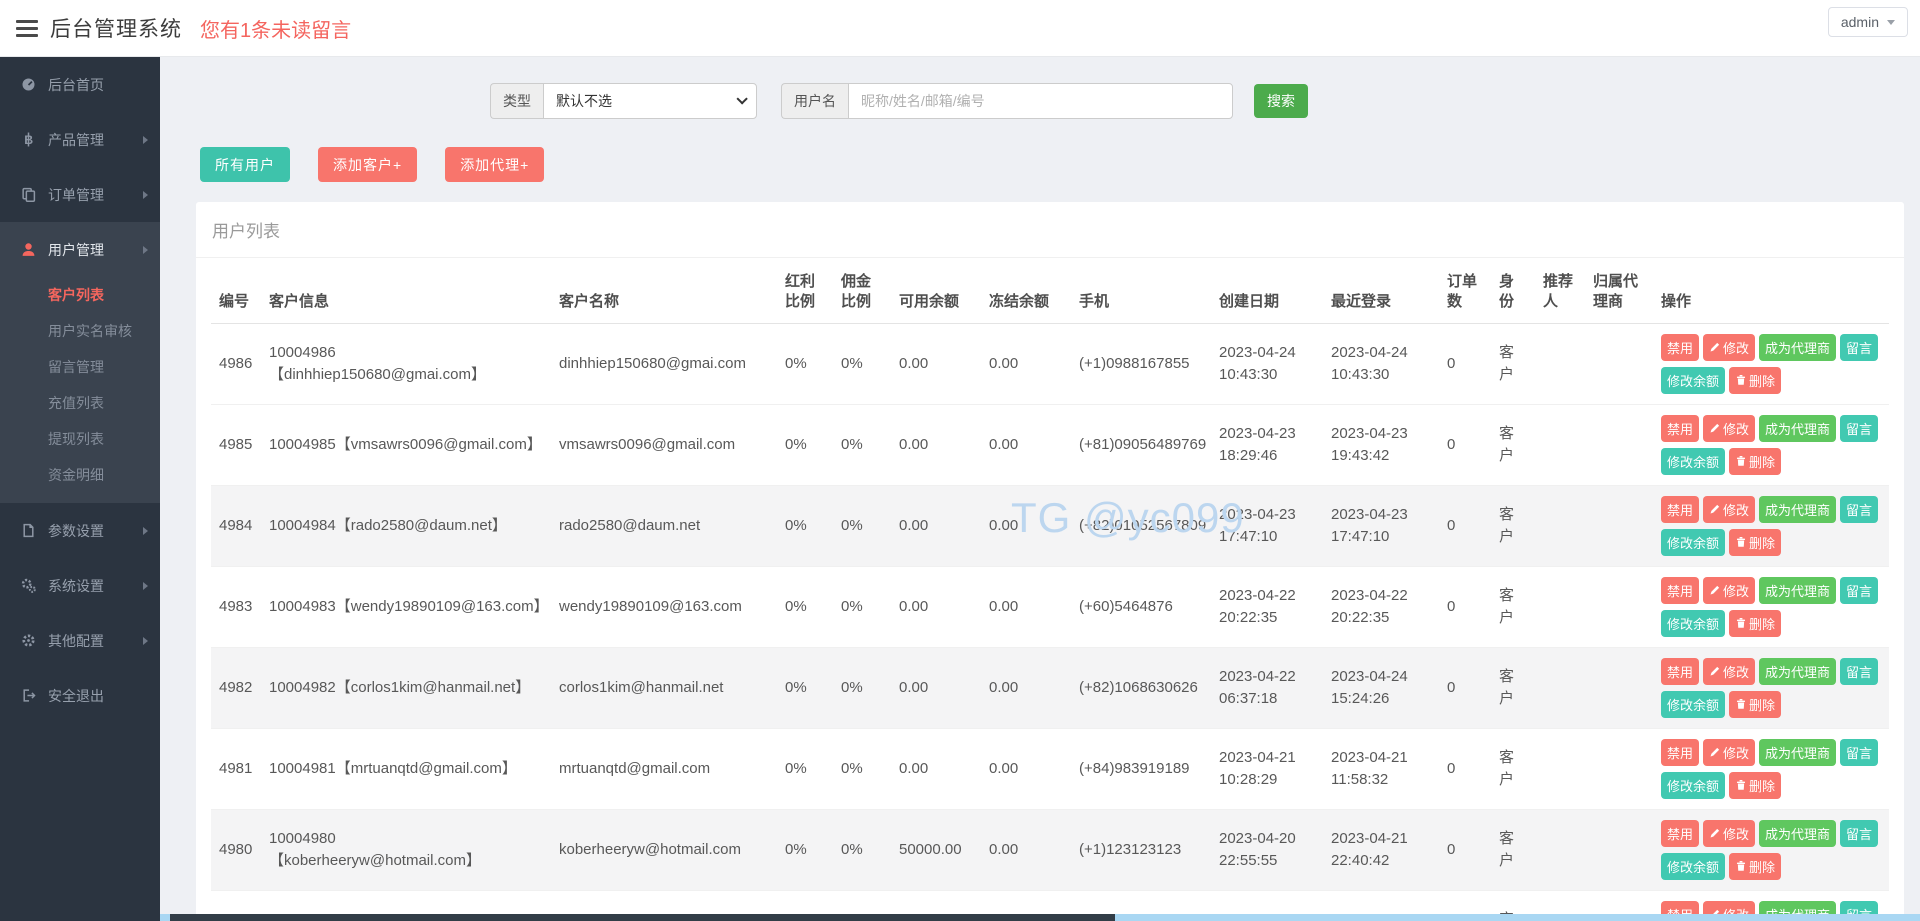  What do you see at coordinates (1141, 445) in the screenshot?
I see `cell-phone: (+81)09056489769` at bounding box center [1141, 445].